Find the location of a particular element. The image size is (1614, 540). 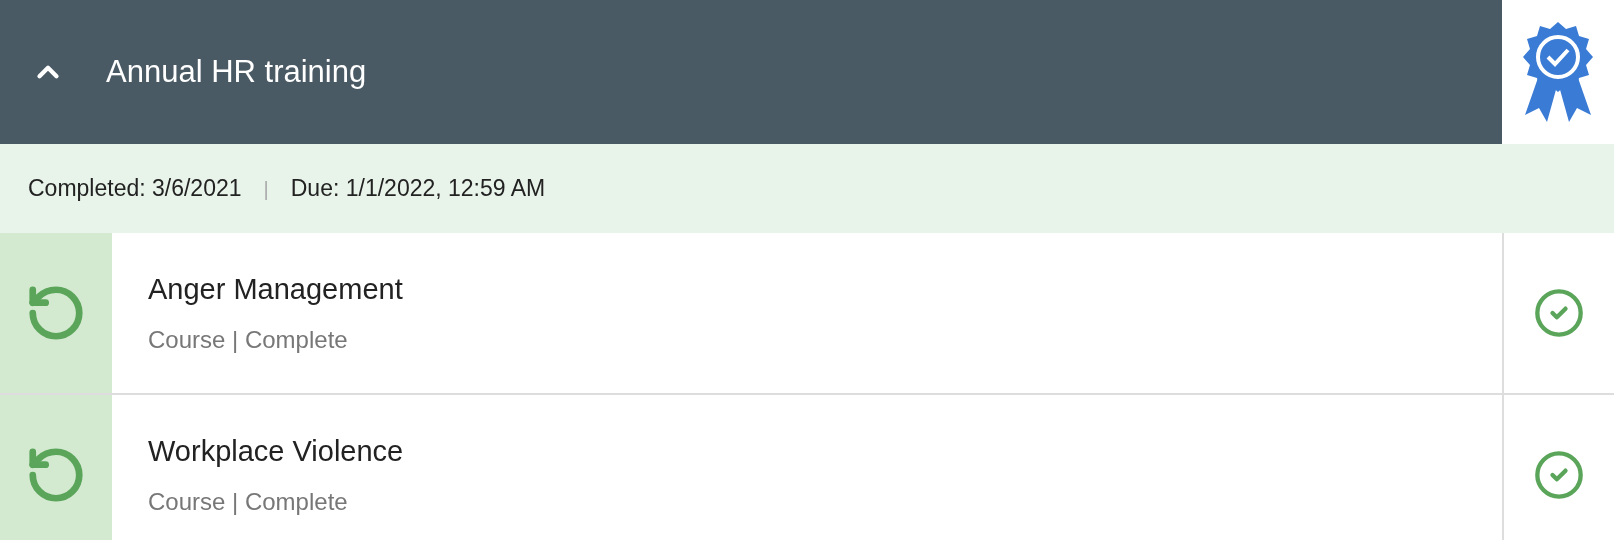

due-date: Due: 1/1/2022, 12:59 AM is located at coordinates (418, 189).